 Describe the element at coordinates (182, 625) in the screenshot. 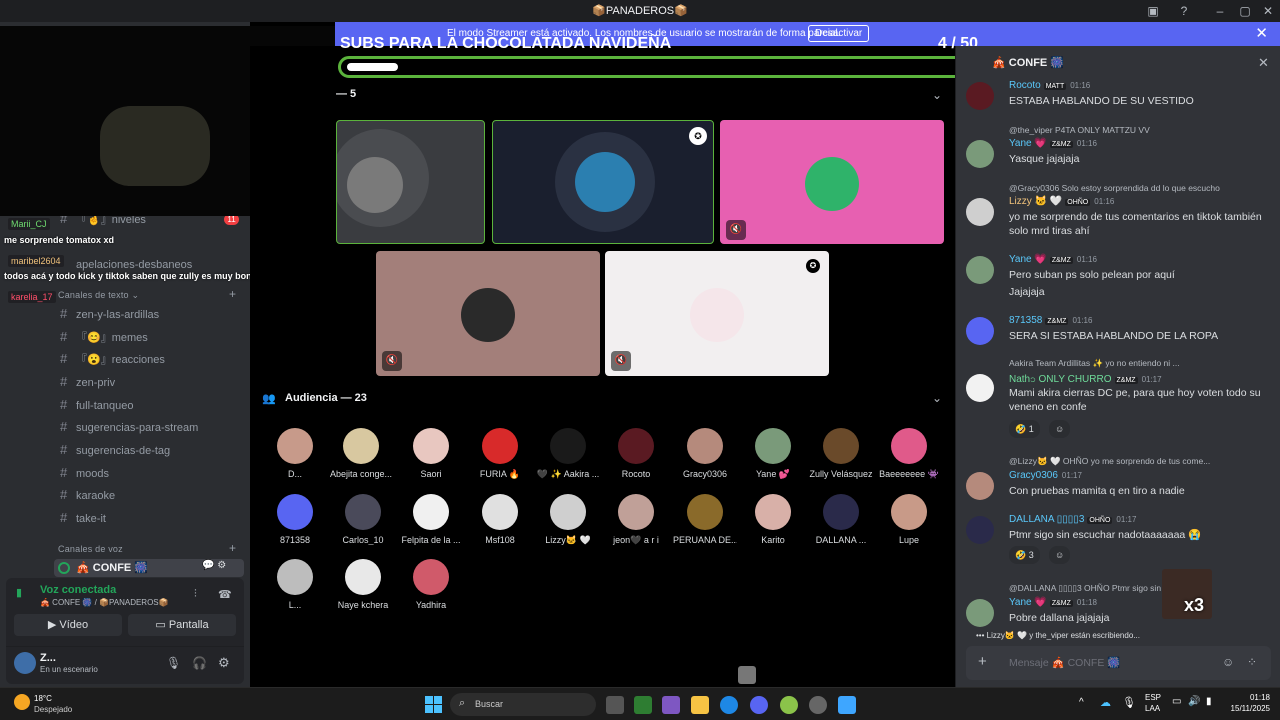

I see `screen-share-button: ▭ Pantalla` at that location.